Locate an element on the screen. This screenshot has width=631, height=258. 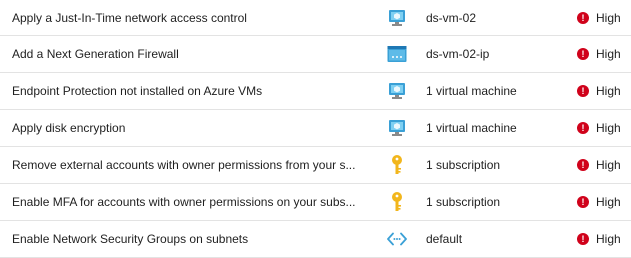
resource-label: ds-vm-02 is located at coordinates (451, 17).